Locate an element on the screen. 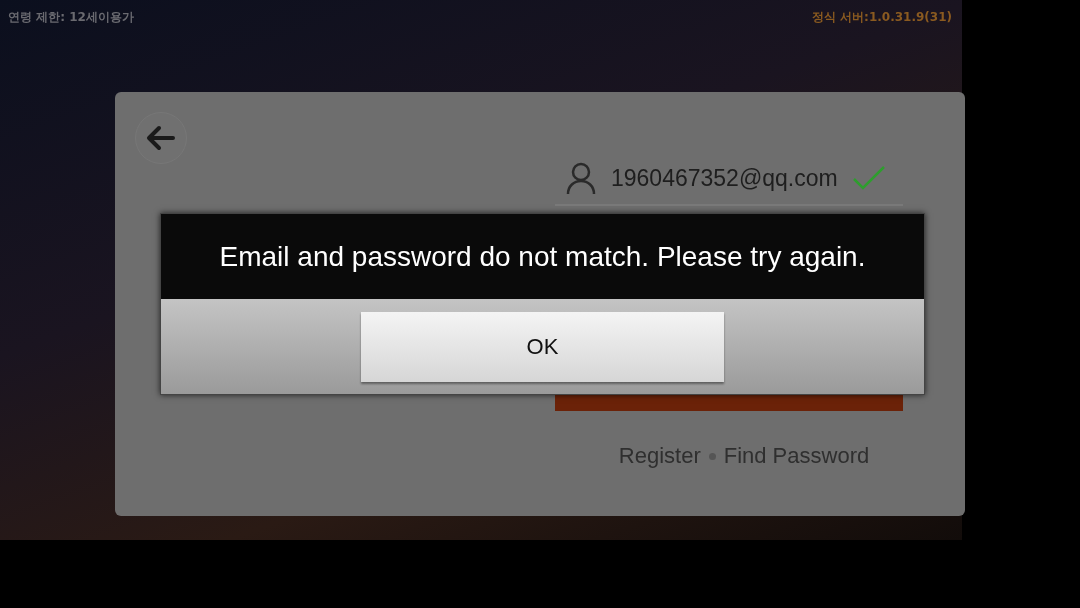  email-field: 1960467352@qq.com is located at coordinates (729, 179).